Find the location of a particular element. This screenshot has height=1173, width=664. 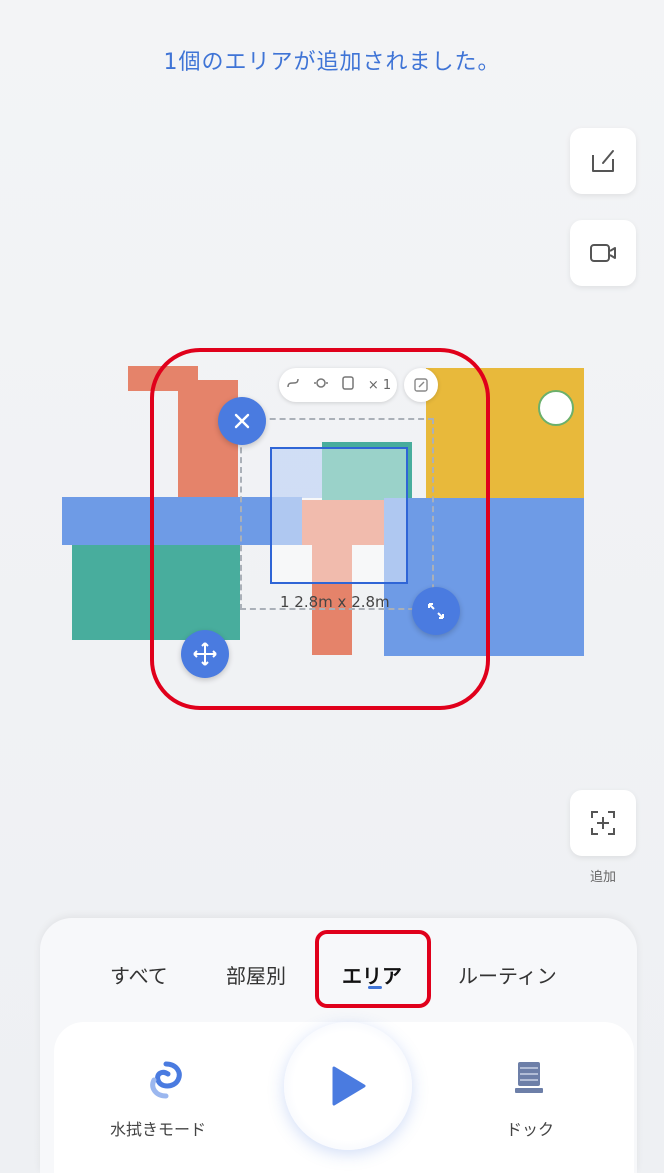

mop-mode-label: 水拭きモード is located at coordinates (158, 1129).